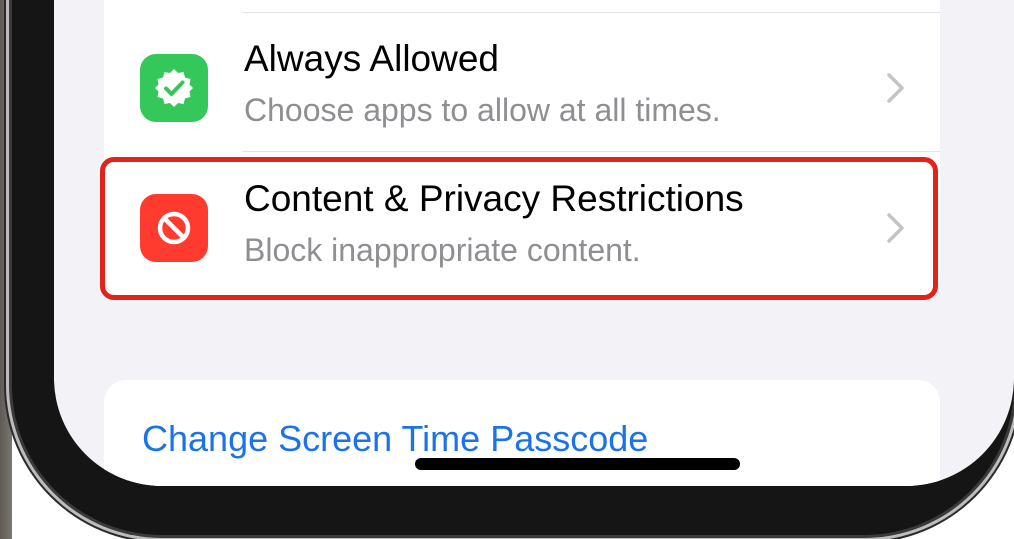 The width and height of the screenshot is (1014, 539). Describe the element at coordinates (372, 58) in the screenshot. I see `row-title: Always Allowed` at that location.